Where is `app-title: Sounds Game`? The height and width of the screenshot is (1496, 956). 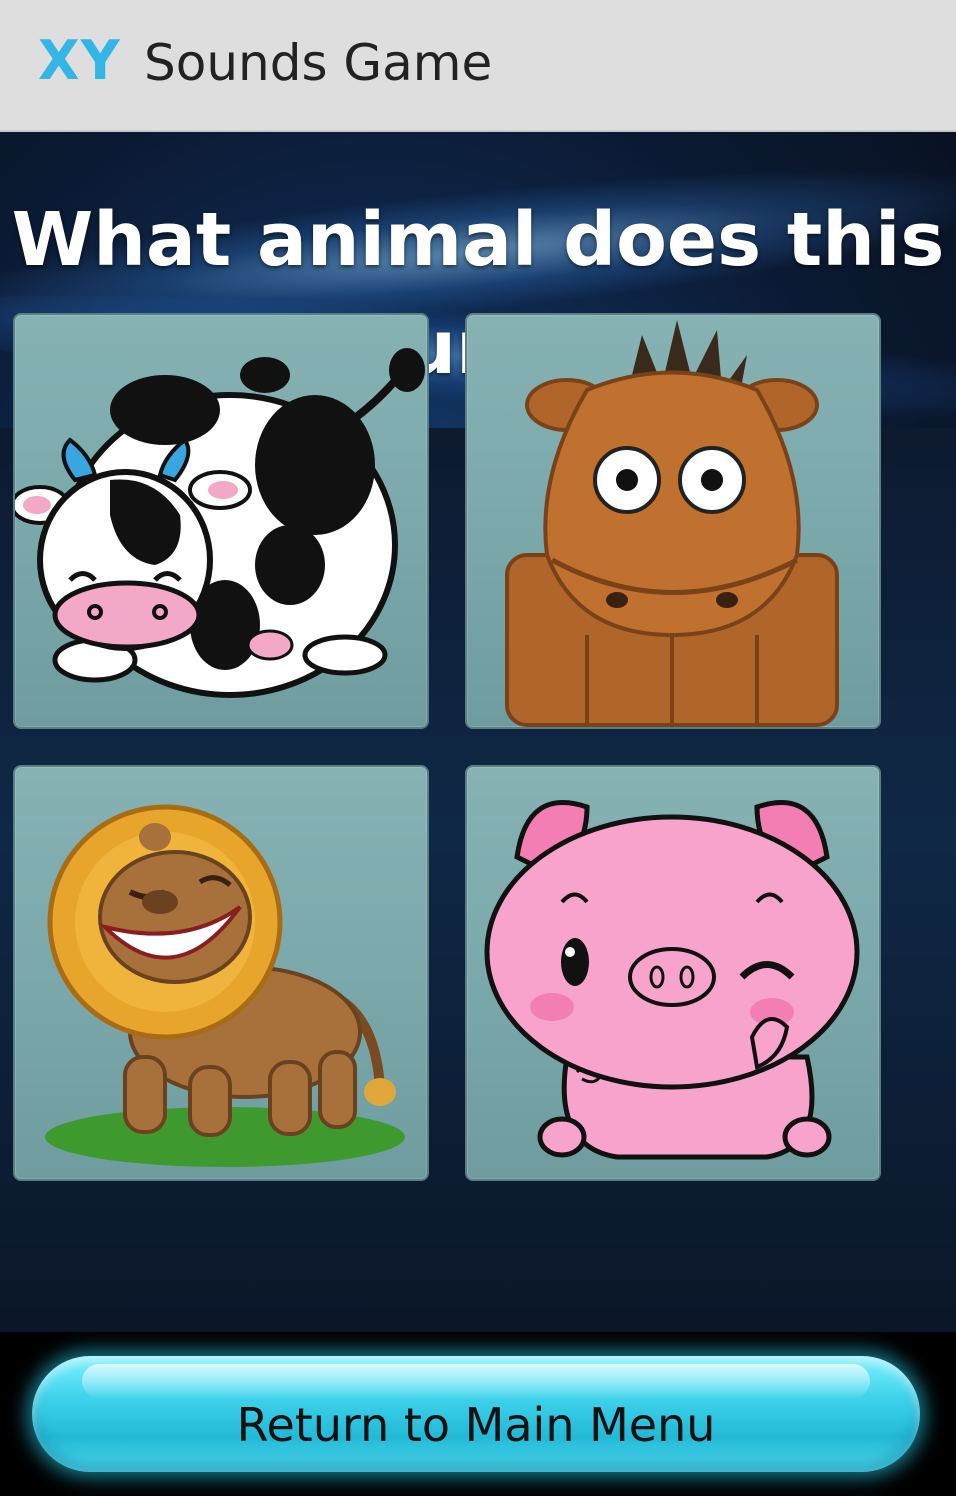
app-title: Sounds Game is located at coordinates (318, 63).